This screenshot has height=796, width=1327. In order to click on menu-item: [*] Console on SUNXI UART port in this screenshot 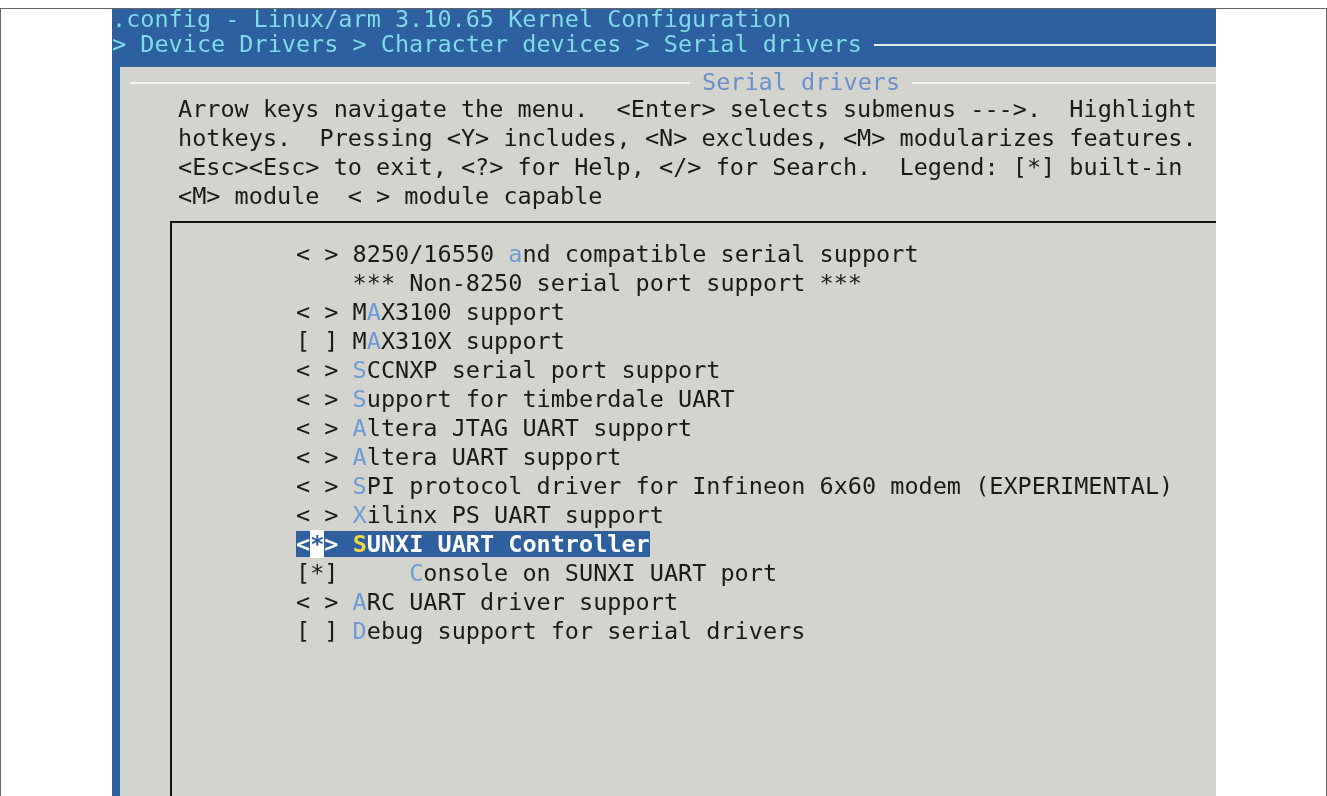, I will do `click(537, 572)`.